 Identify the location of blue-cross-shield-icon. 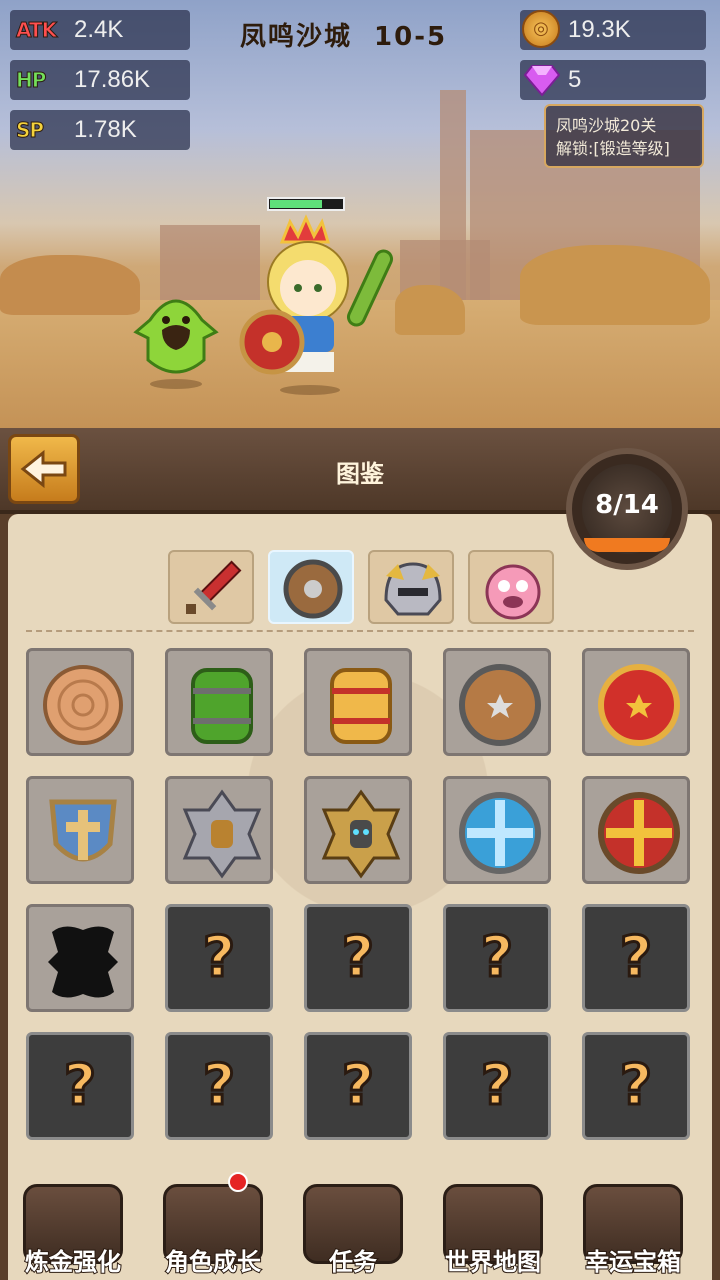
(500, 833).